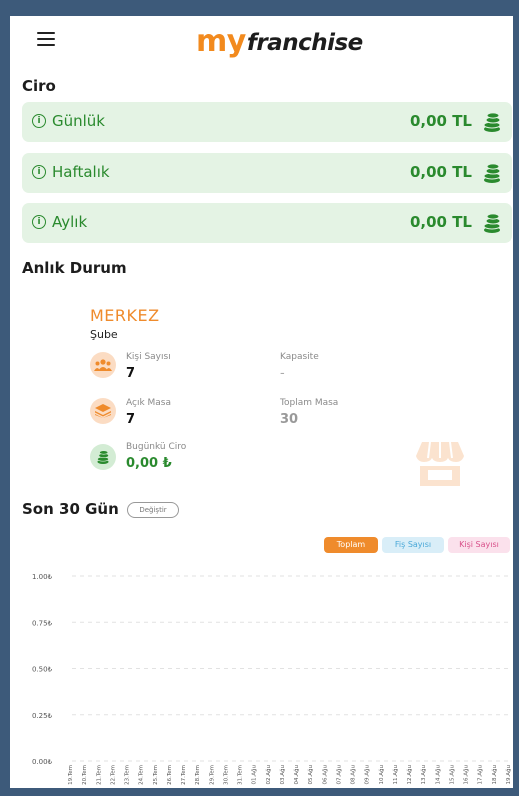  What do you see at coordinates (74, 268) in the screenshot?
I see `status-title: Anlık Durum` at bounding box center [74, 268].